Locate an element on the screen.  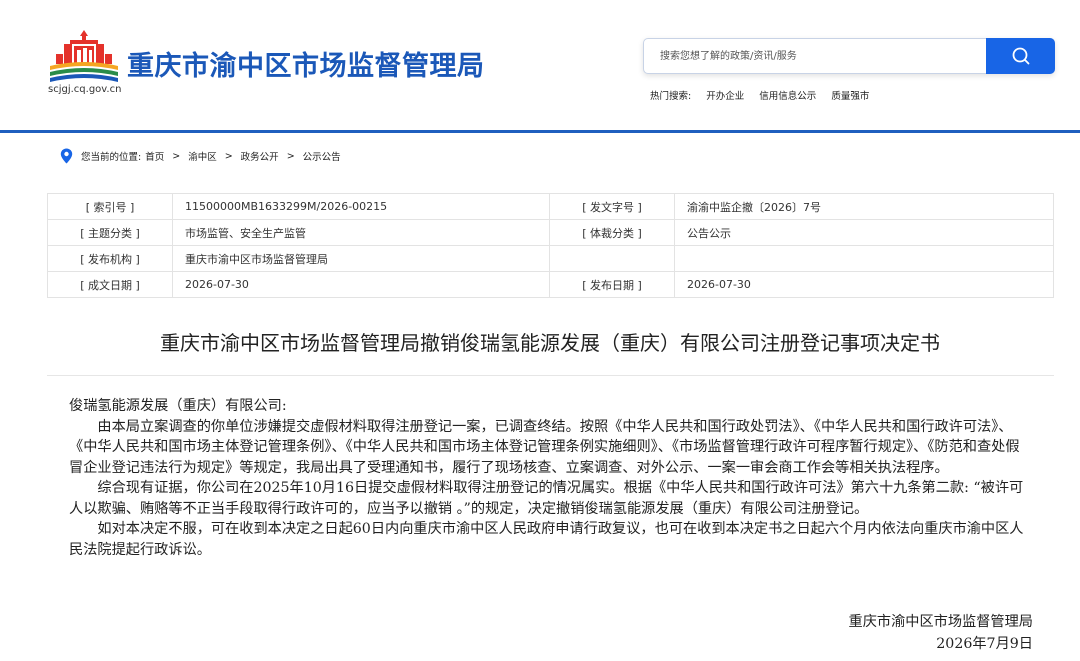
meta-label: [ 主题分类 ] is located at coordinates (110, 232).